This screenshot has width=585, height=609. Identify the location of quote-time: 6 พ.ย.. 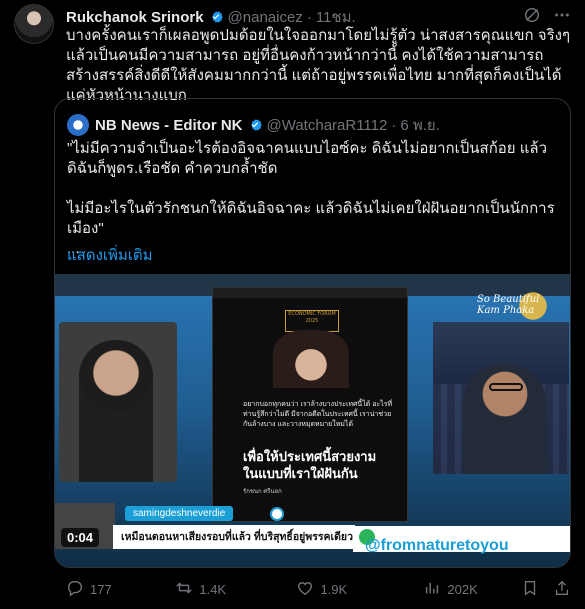
(420, 125).